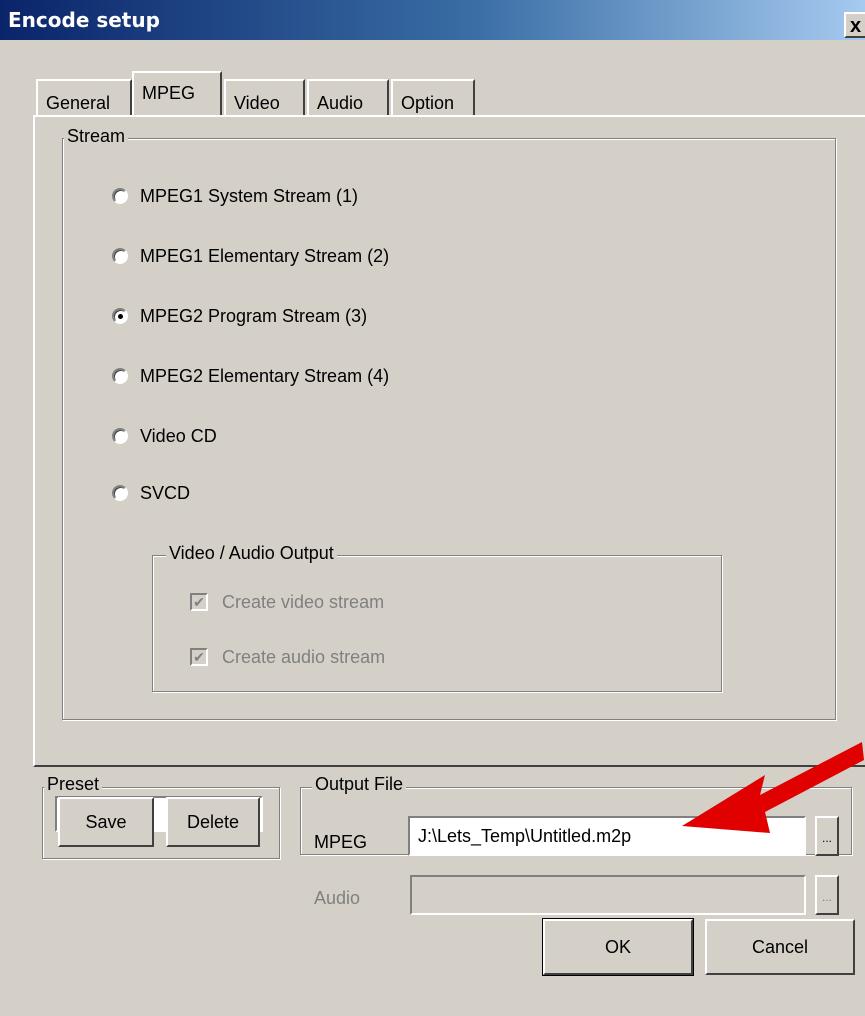 Image resolution: width=865 pixels, height=1016 pixels. Describe the element at coordinates (169, 93) in the screenshot. I see `tab-label: MPEG` at that location.